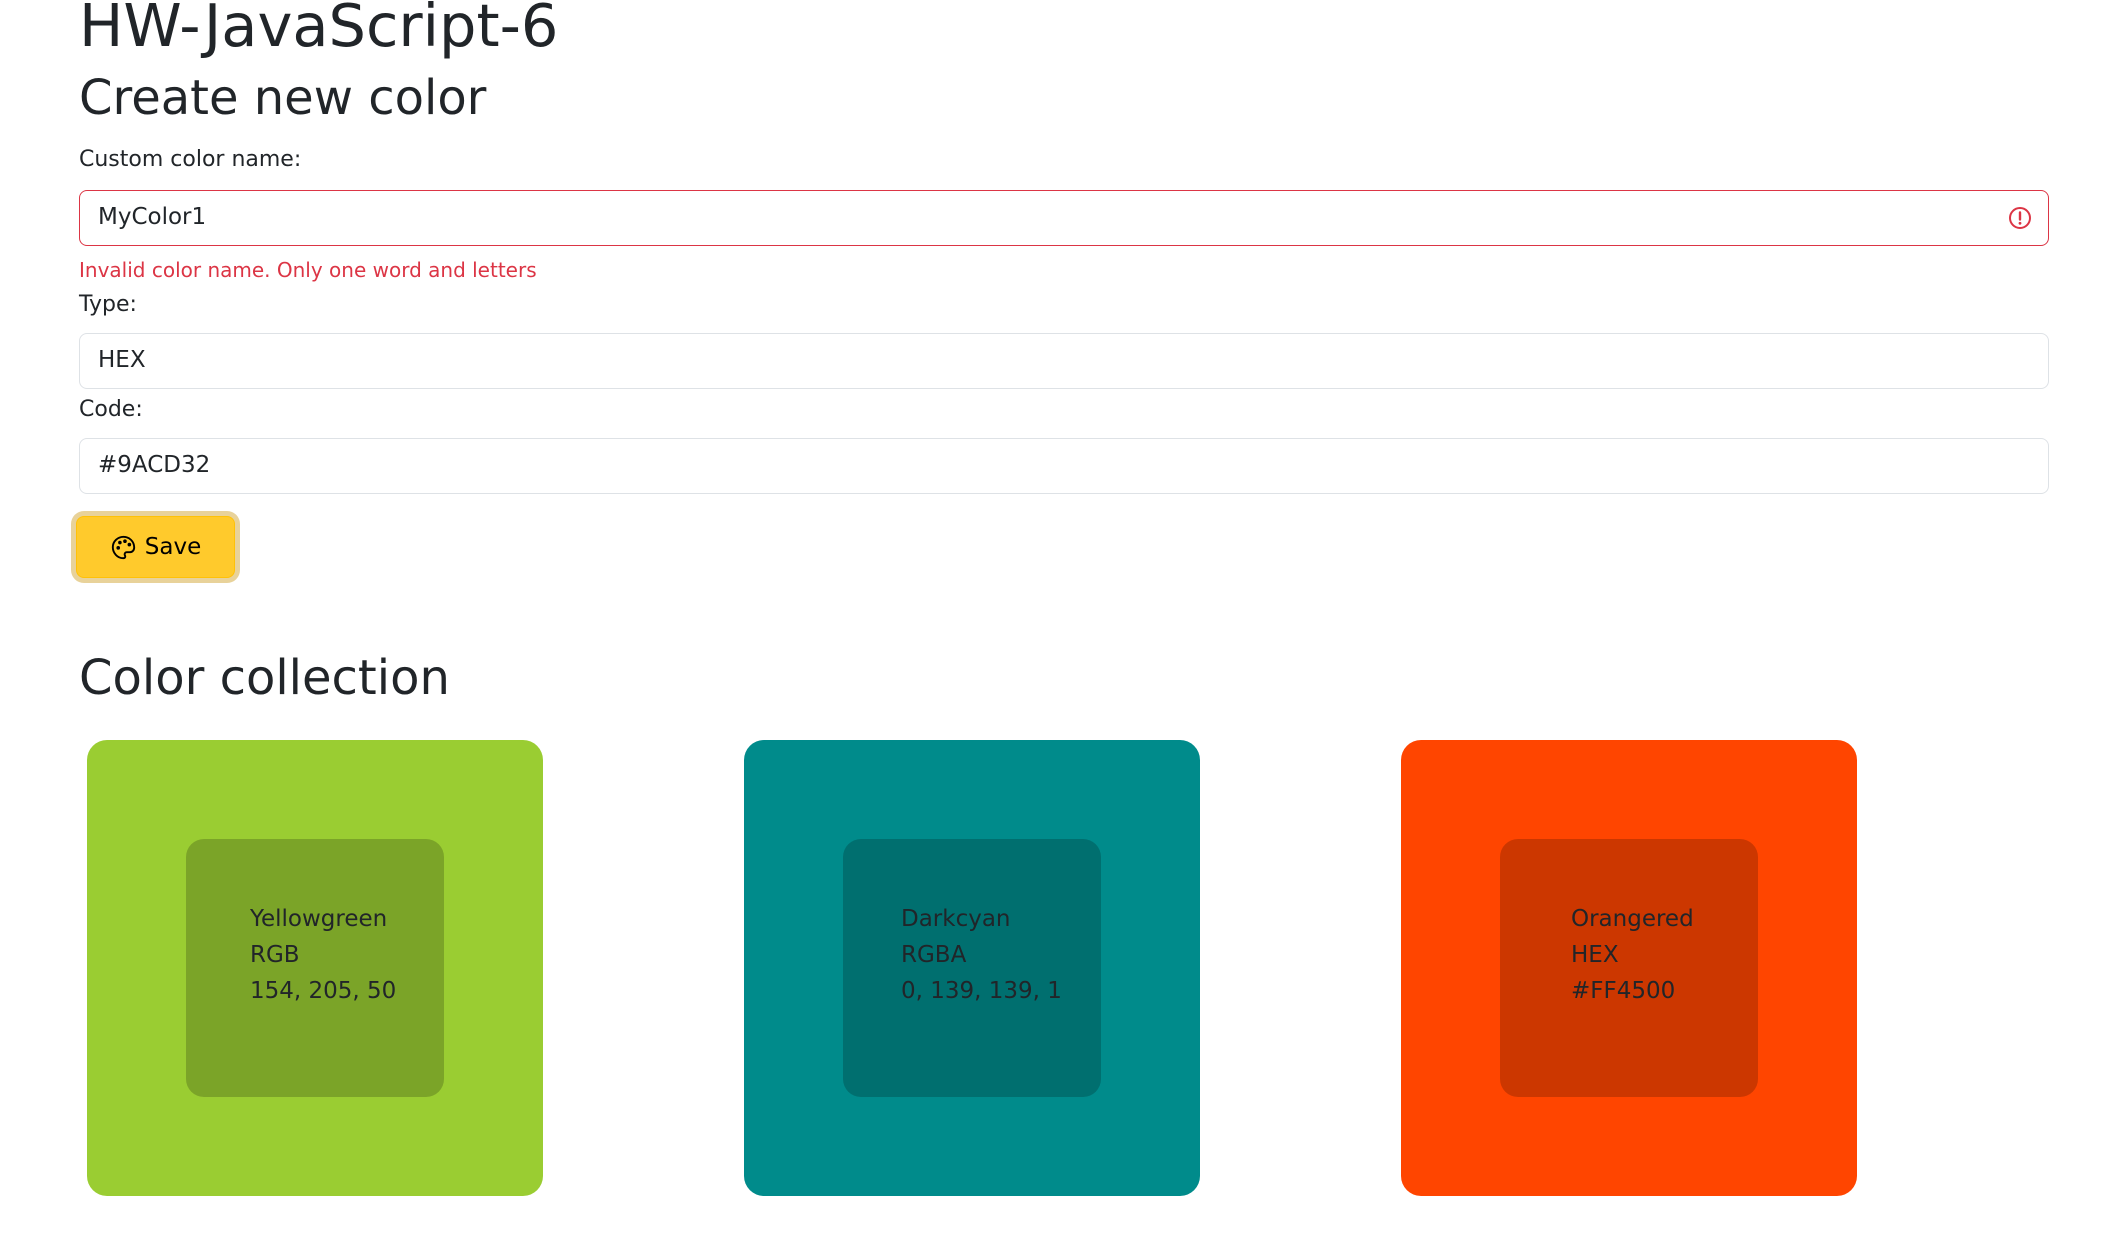  What do you see at coordinates (1595, 955) in the screenshot?
I see `color-card-type: HEX` at bounding box center [1595, 955].